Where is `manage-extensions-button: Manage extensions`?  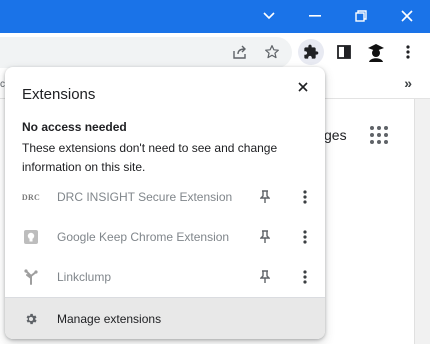
manage-extensions-button: Manage extensions is located at coordinates (165, 318).